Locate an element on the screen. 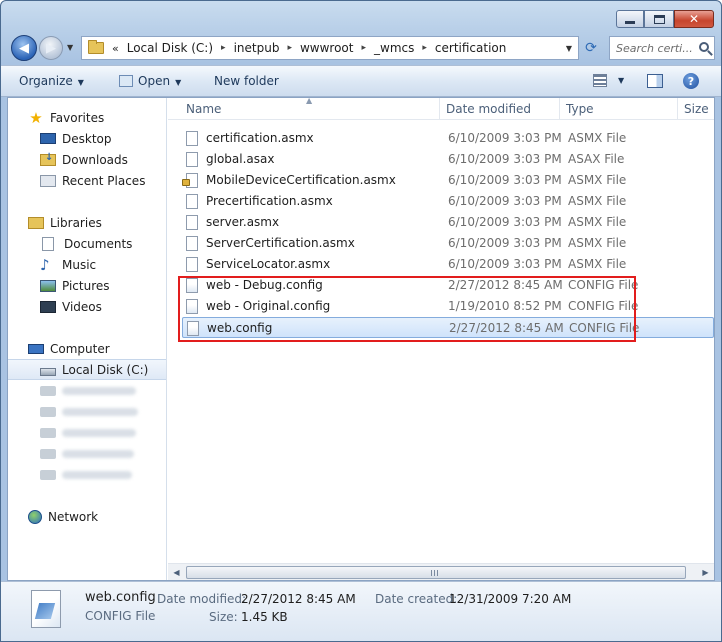  horizontal-scrollbar: ◀ ▶ is located at coordinates (441, 571).